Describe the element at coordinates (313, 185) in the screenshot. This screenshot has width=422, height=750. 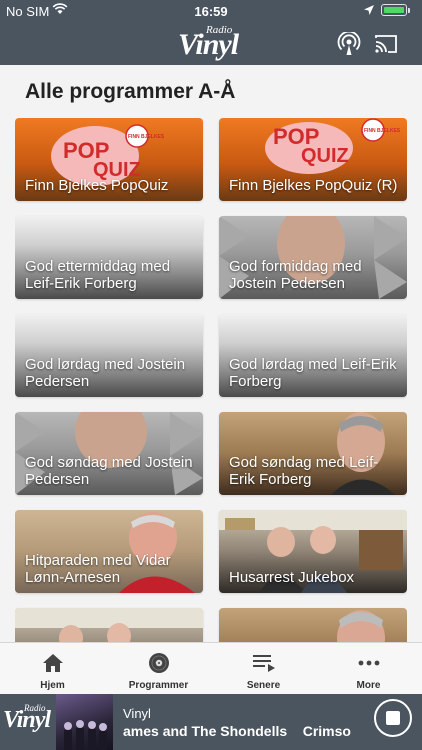
I see `program-title: Finn Bjelkes PopQuiz (R)` at that location.